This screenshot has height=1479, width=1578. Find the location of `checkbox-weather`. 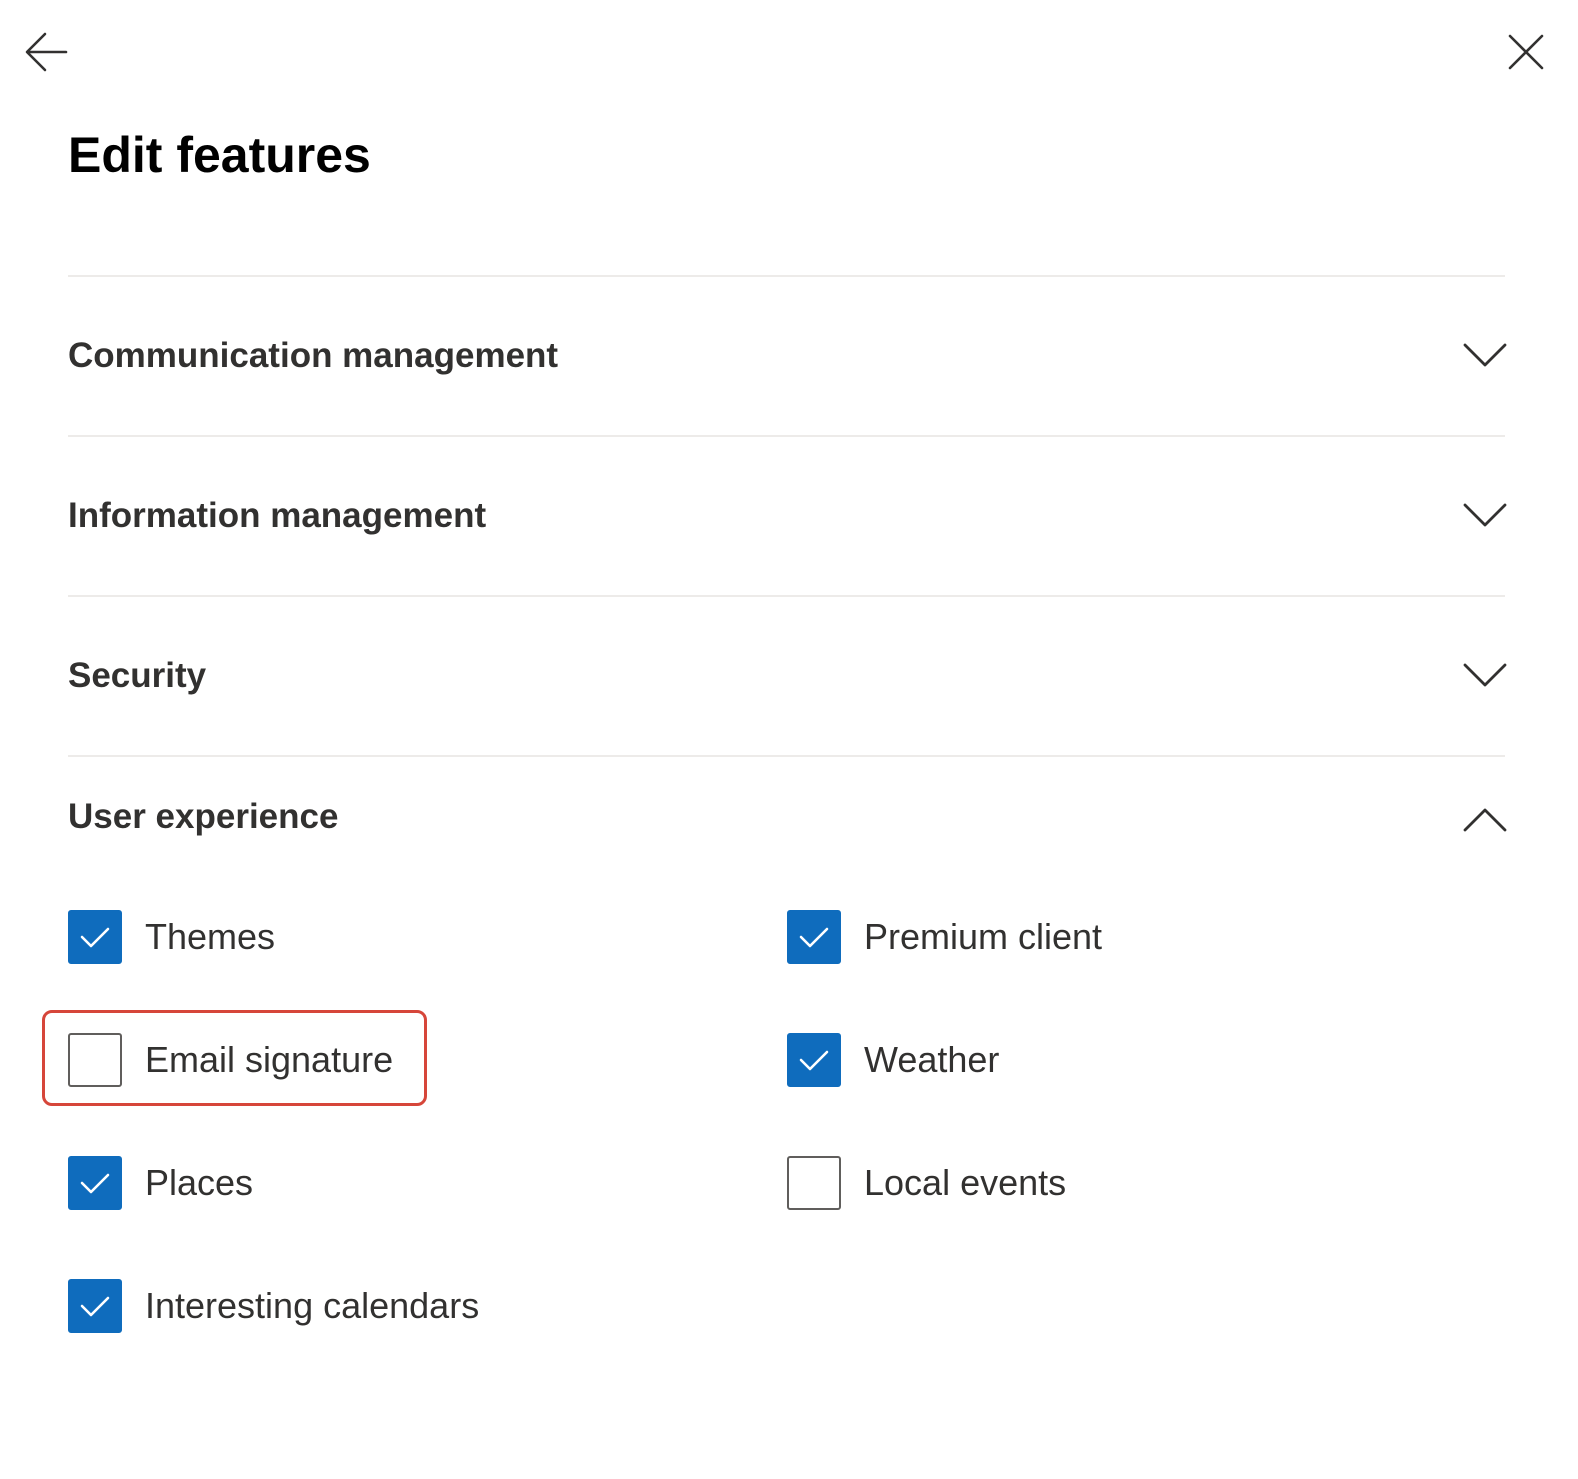

checkbox-weather is located at coordinates (814, 1060).